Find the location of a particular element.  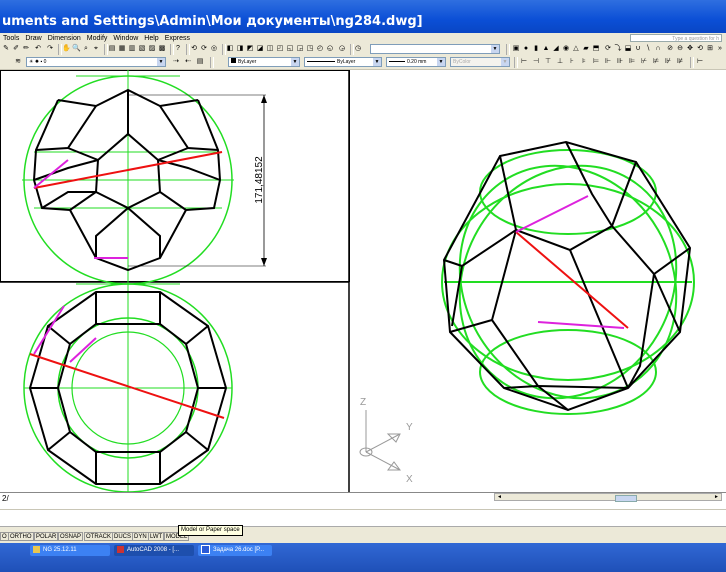

view-ne-icon: ◳ is located at coordinates (310, 49).